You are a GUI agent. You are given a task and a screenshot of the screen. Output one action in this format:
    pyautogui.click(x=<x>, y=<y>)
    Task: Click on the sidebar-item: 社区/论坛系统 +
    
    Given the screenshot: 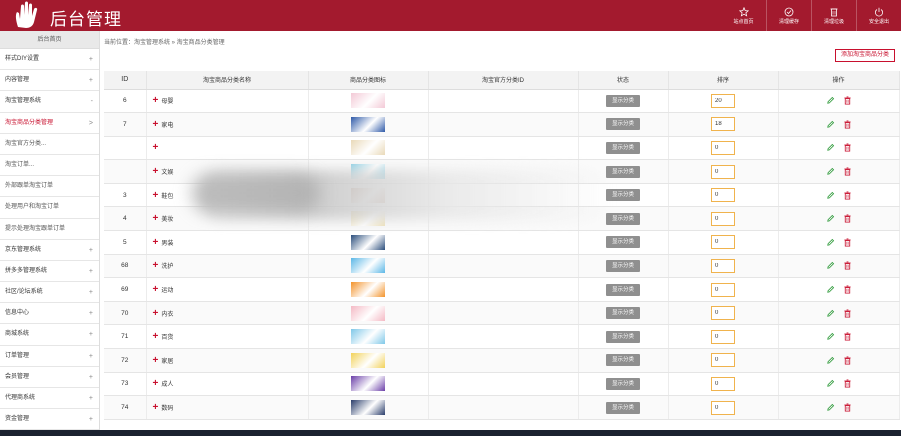 What is the action you would take?
    pyautogui.click(x=49, y=293)
    